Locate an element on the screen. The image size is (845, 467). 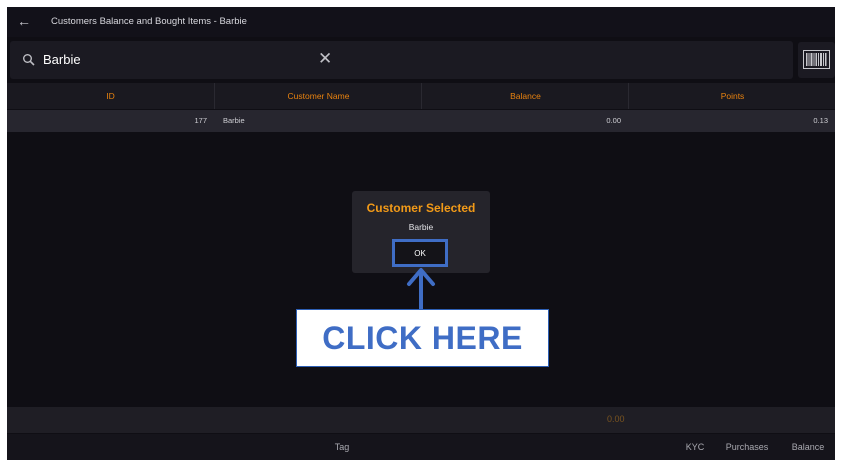
tag-button: Tag is located at coordinates (342, 447).